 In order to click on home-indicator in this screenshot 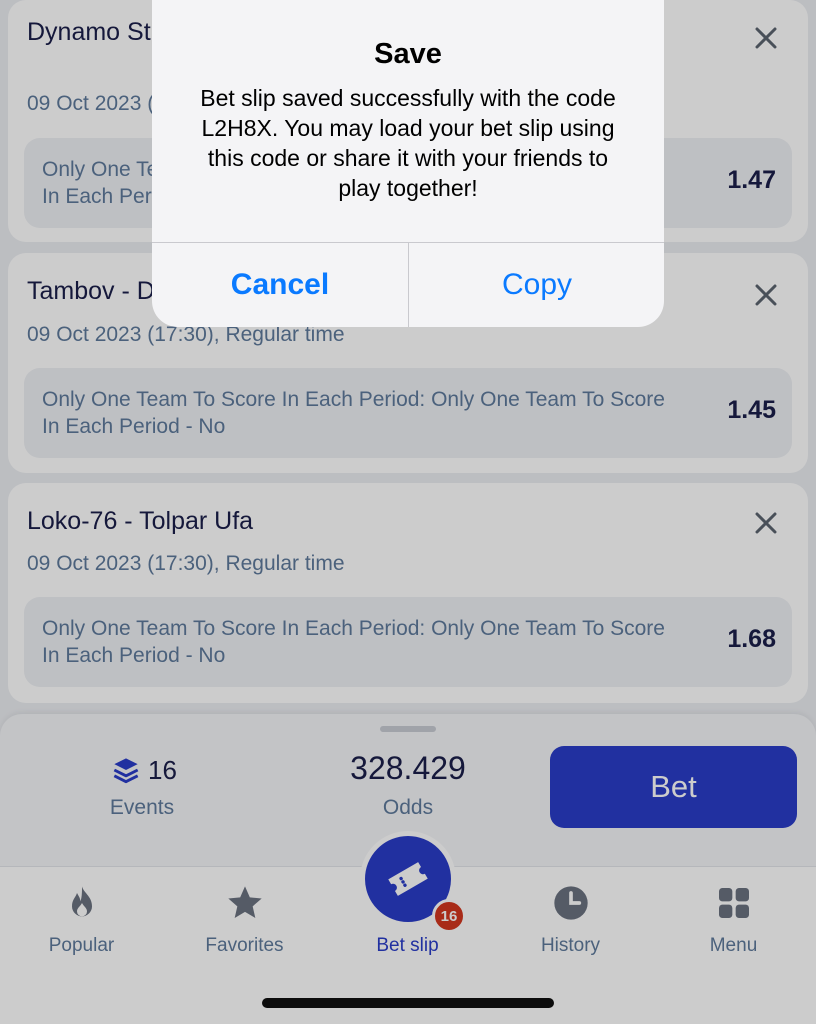, I will do `click(408, 1003)`.